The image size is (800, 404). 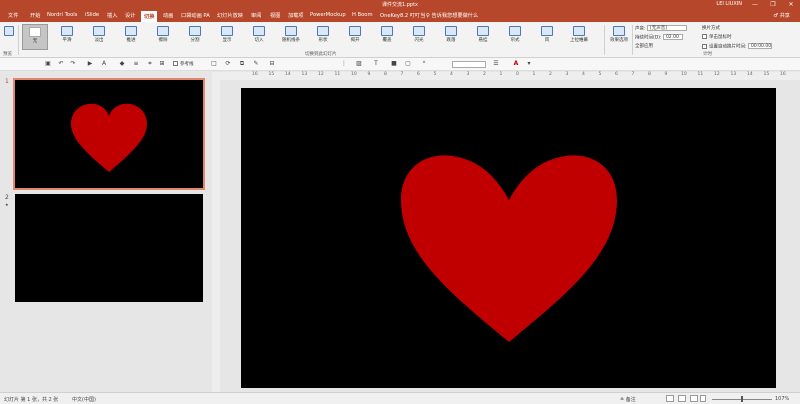 What do you see at coordinates (256, 64) in the screenshot?
I see `format-painter-icon: ✎` at bounding box center [256, 64].